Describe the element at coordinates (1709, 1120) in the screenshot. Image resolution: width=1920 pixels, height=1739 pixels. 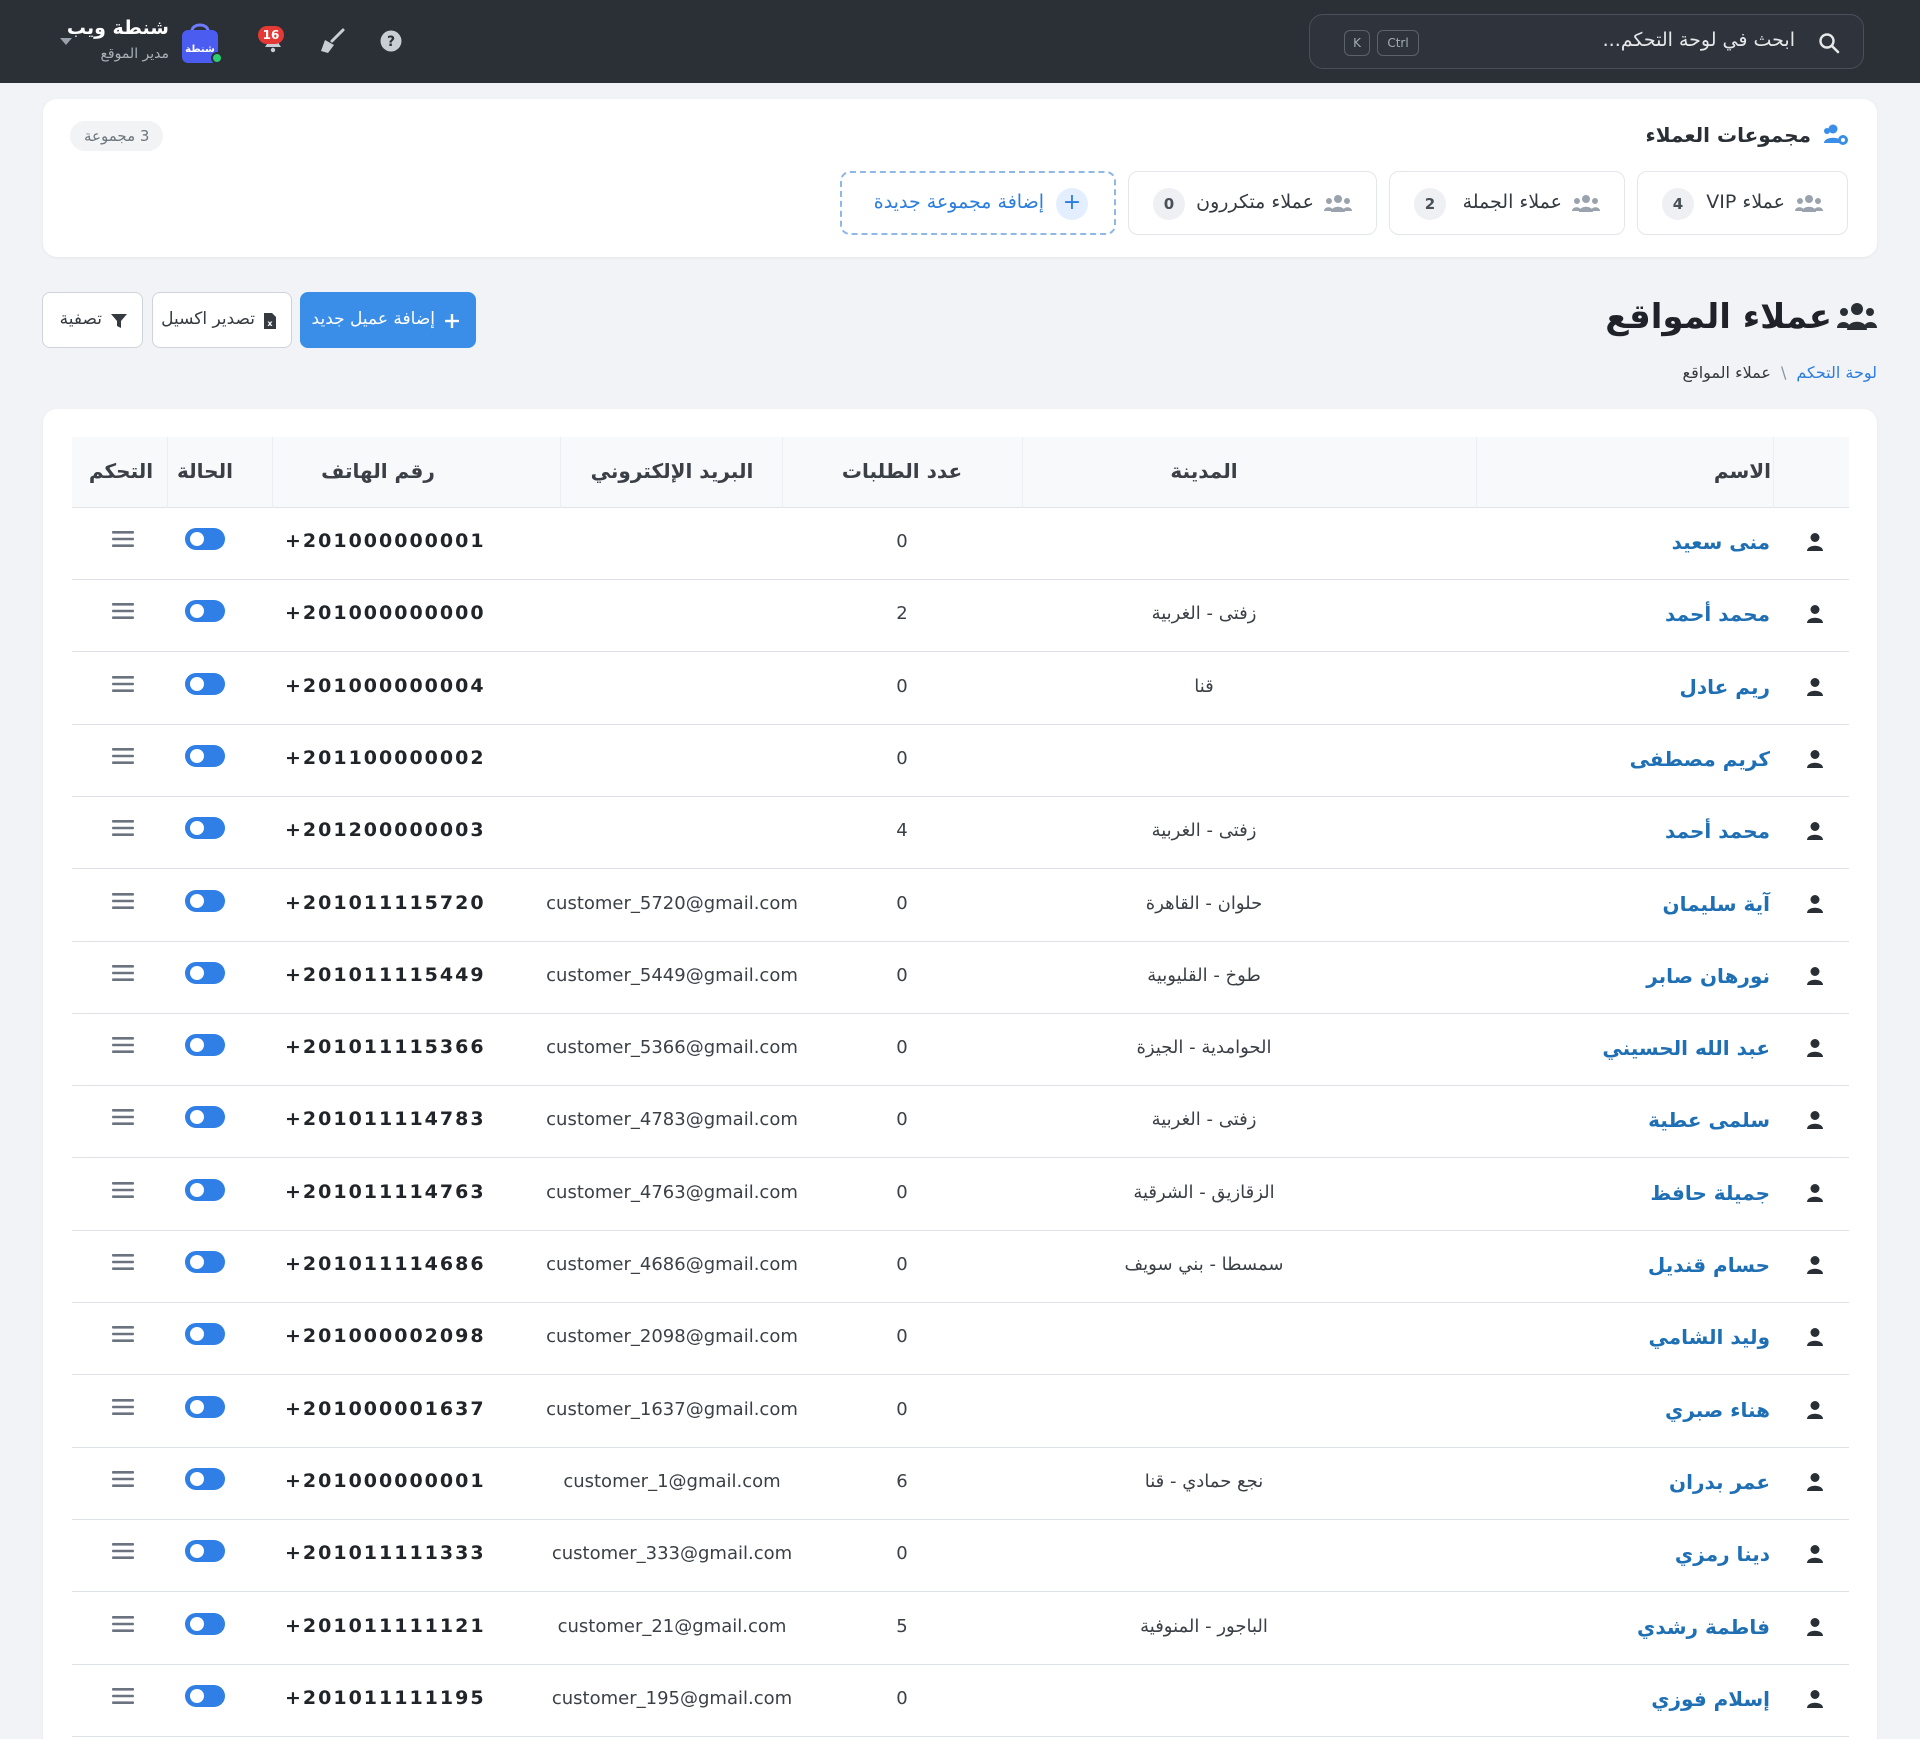
I see `customer-name-link: سلمى عطية` at that location.